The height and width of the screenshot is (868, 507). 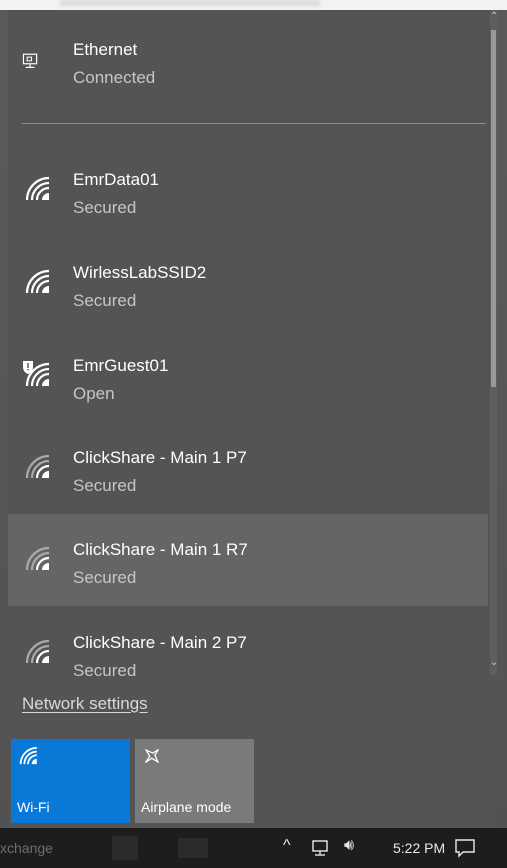 What do you see at coordinates (287, 846) in the screenshot?
I see `chevron-up-icon: ^` at bounding box center [287, 846].